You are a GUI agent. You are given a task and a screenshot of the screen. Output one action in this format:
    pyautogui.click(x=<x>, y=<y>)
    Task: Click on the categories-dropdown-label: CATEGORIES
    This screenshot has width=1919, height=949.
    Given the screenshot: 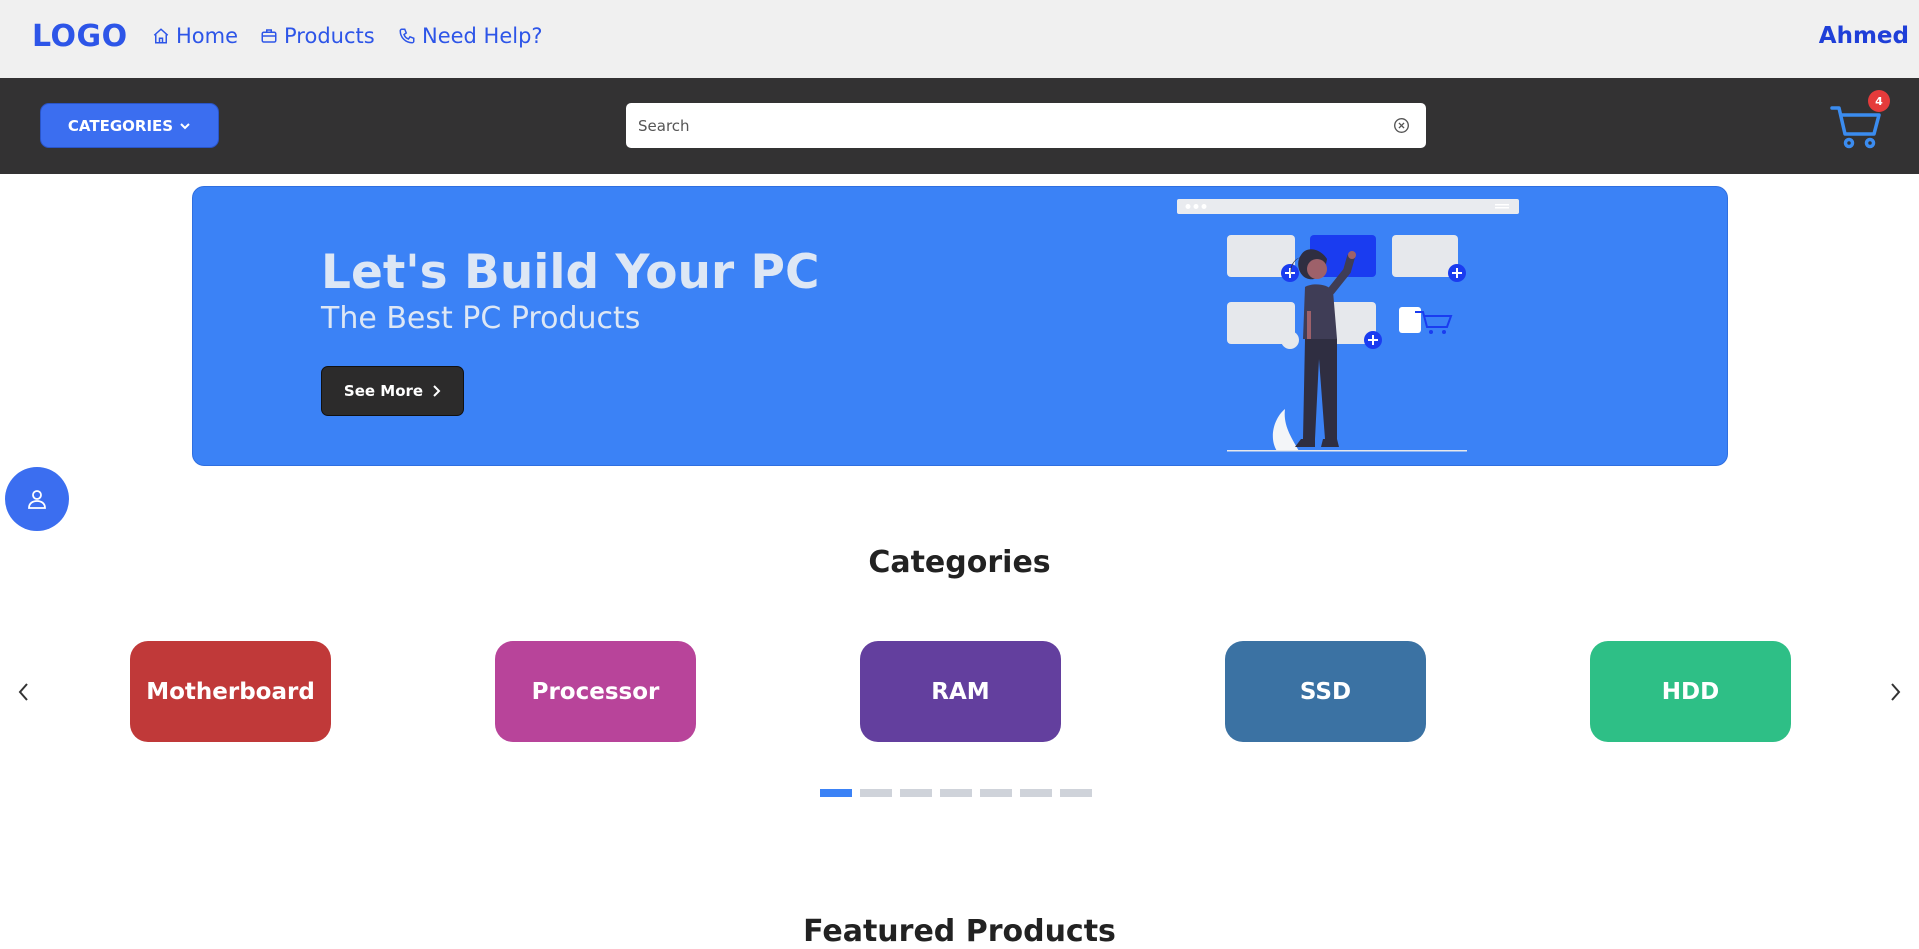 What is the action you would take?
    pyautogui.click(x=120, y=125)
    